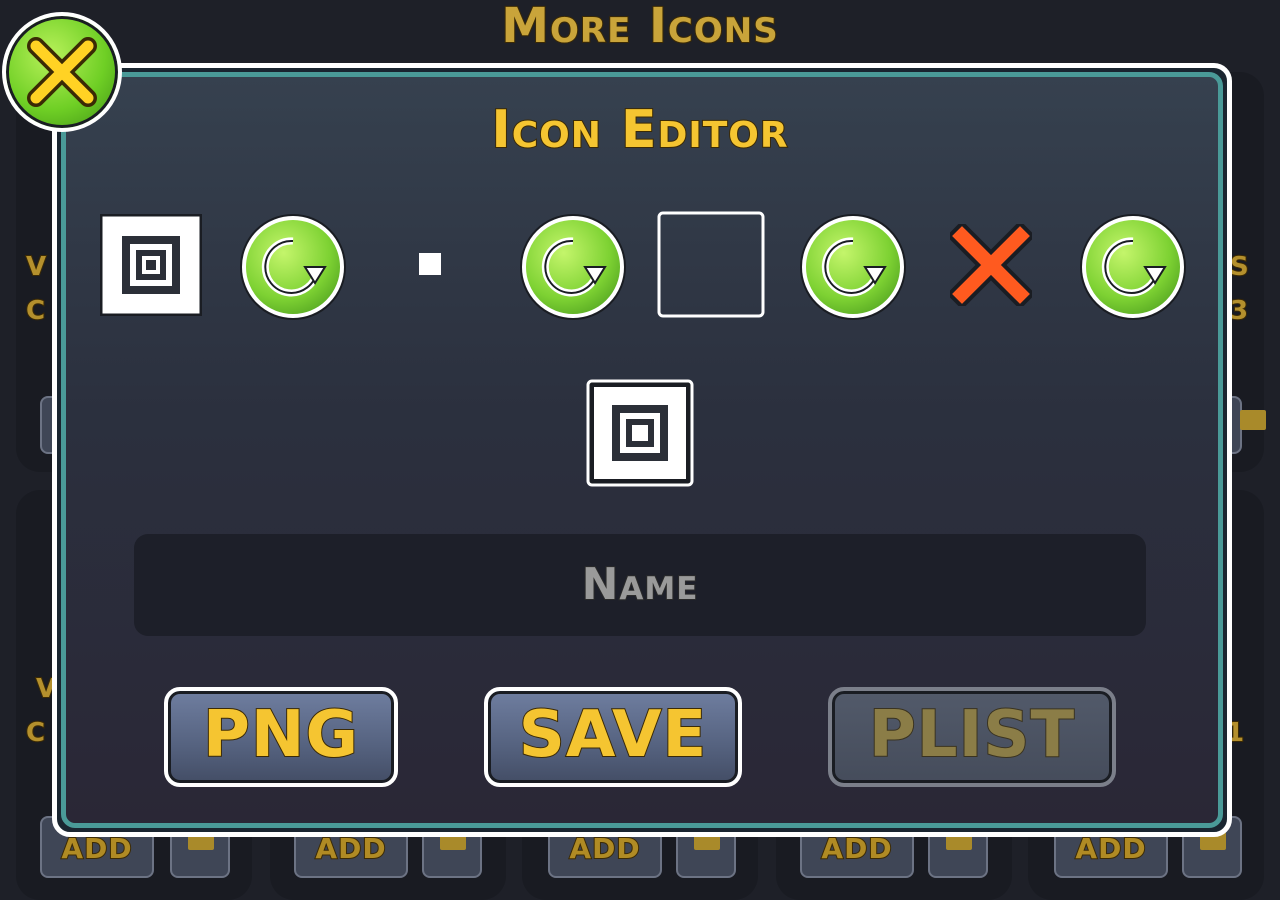 This screenshot has height=900, width=1280. I want to click on dialog-title: Icon Editor, so click(639, 130).